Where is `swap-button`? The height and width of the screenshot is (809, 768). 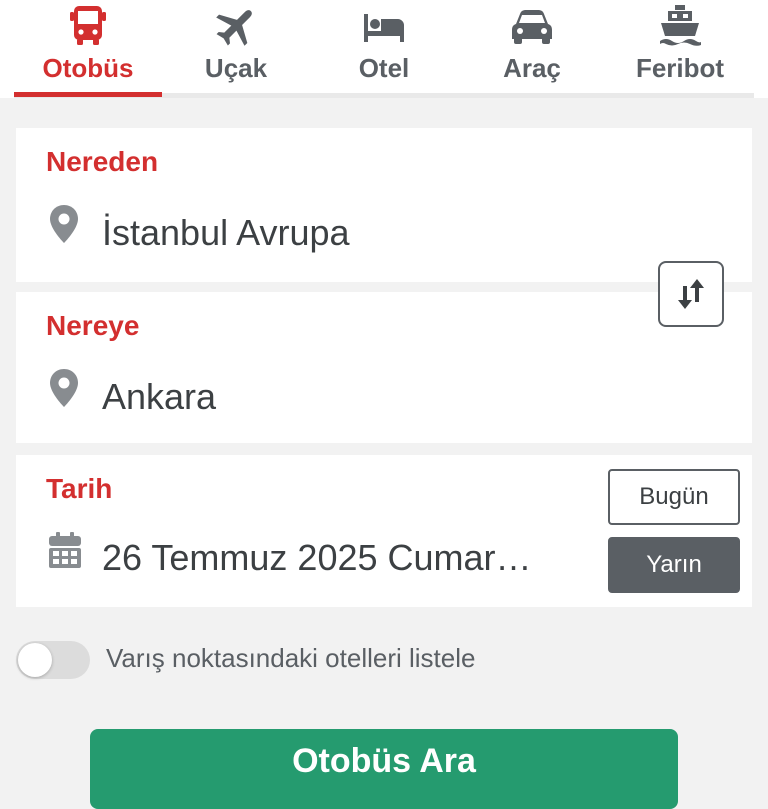
swap-button is located at coordinates (691, 294).